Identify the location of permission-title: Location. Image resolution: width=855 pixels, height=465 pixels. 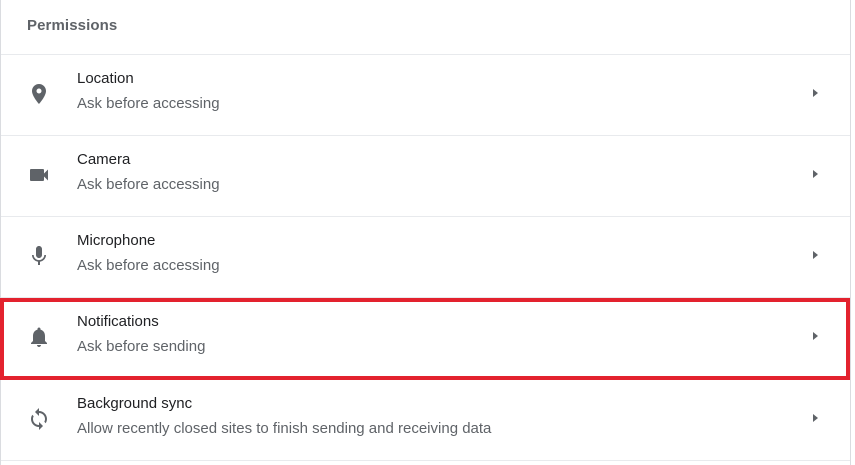
(105, 78).